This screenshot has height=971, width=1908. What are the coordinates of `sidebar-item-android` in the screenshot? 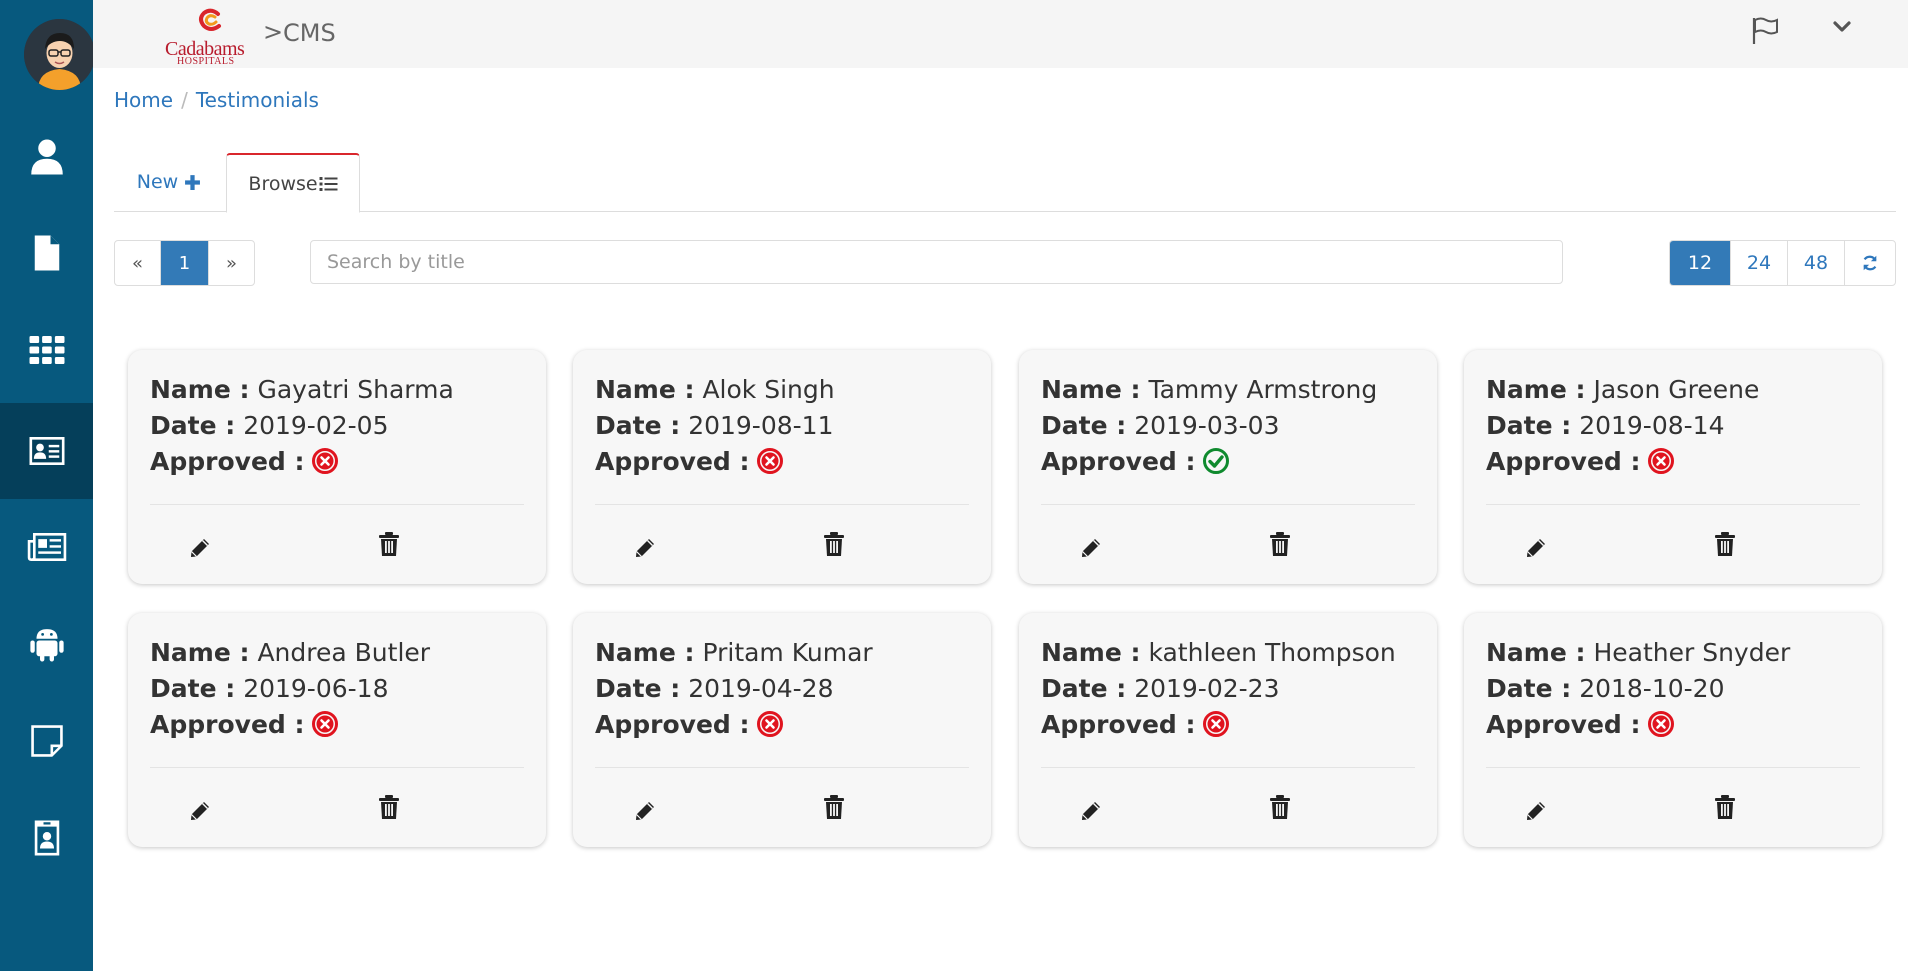 It's located at (46, 644).